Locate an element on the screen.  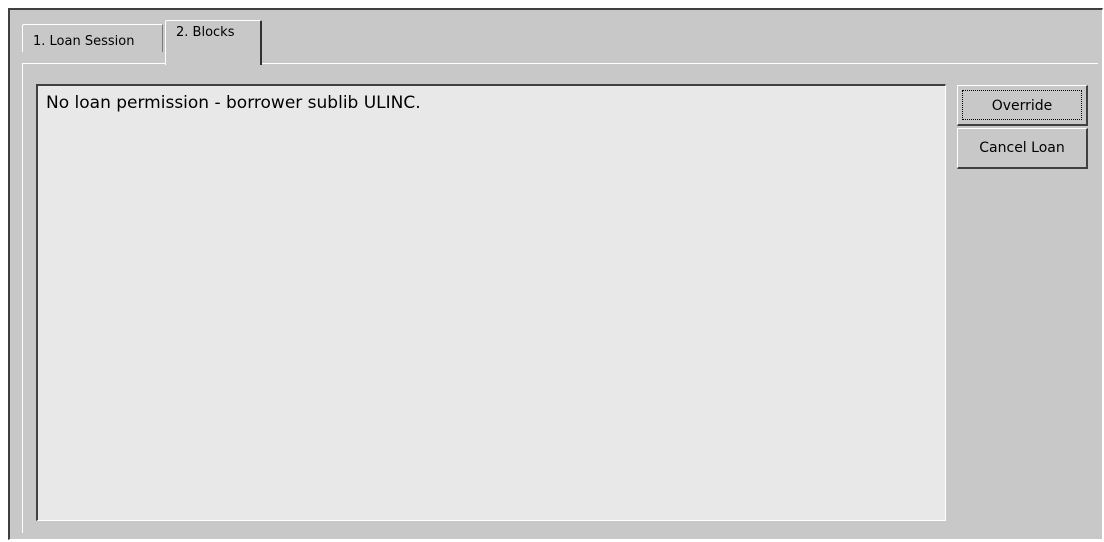
tab-blocks: 2. Blocks is located at coordinates (213, 42).